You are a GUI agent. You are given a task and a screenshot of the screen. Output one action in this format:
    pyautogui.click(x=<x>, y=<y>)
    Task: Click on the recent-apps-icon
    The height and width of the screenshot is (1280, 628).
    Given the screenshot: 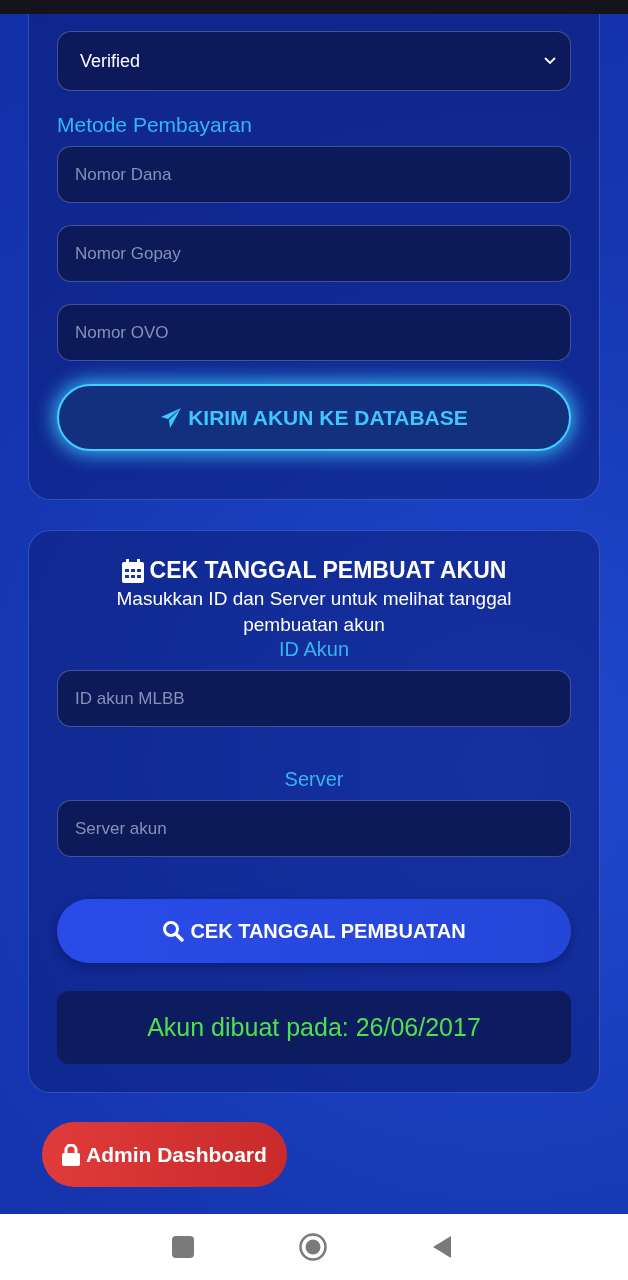 What is the action you would take?
    pyautogui.click(x=183, y=1247)
    